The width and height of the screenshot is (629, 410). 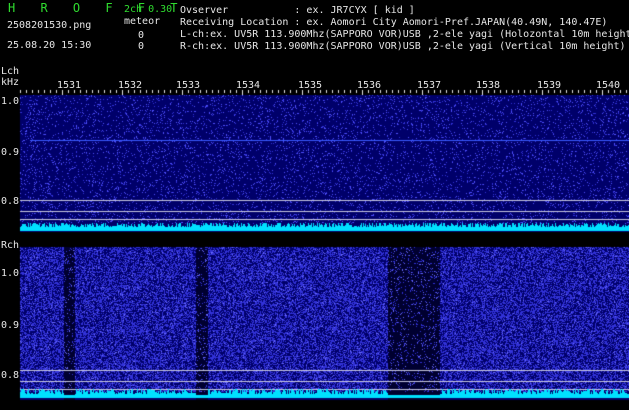 I want to click on observer-line: Ovserver : ex. JR7CYX [ kid ], so click(x=297, y=10).